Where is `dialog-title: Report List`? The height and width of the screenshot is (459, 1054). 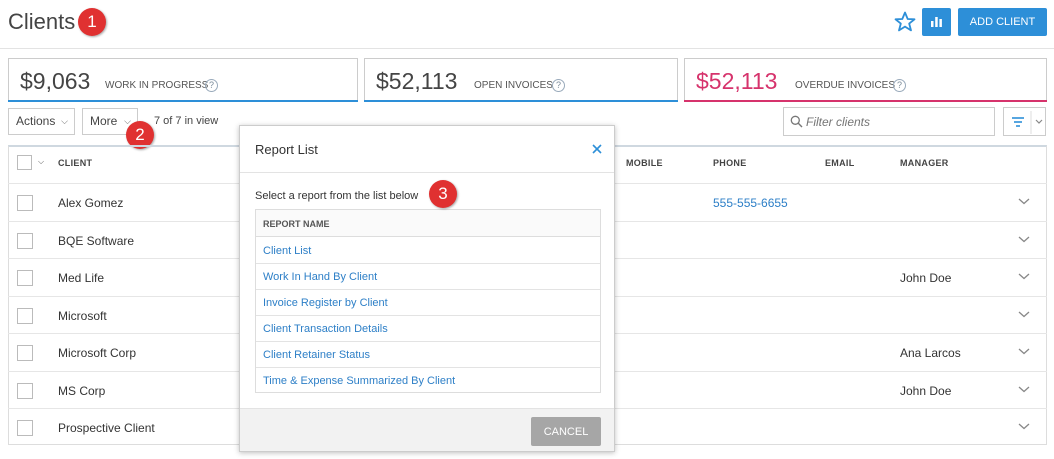
dialog-title: Report List is located at coordinates (286, 149).